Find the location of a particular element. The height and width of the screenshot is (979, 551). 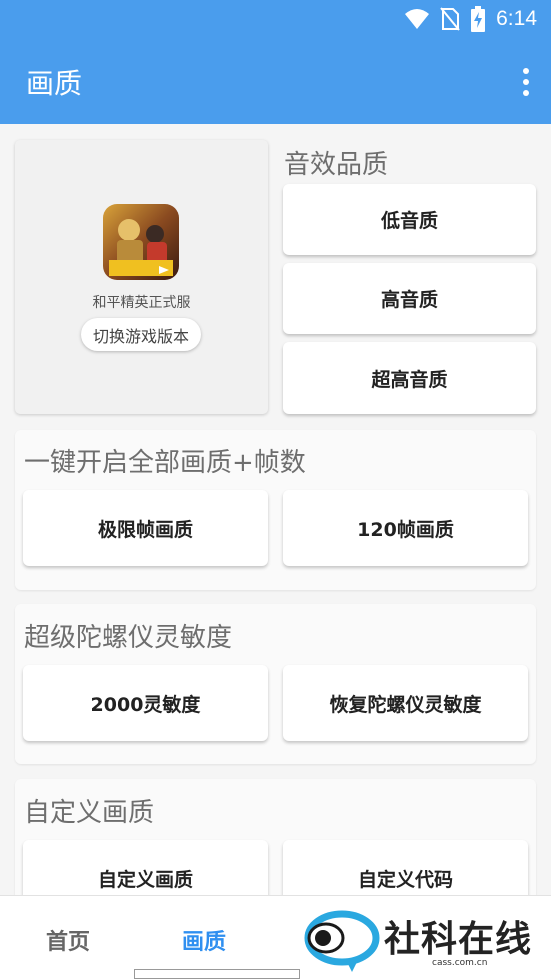

watermark: 社科在线 cass.com.cn is located at coordinates (422, 941).